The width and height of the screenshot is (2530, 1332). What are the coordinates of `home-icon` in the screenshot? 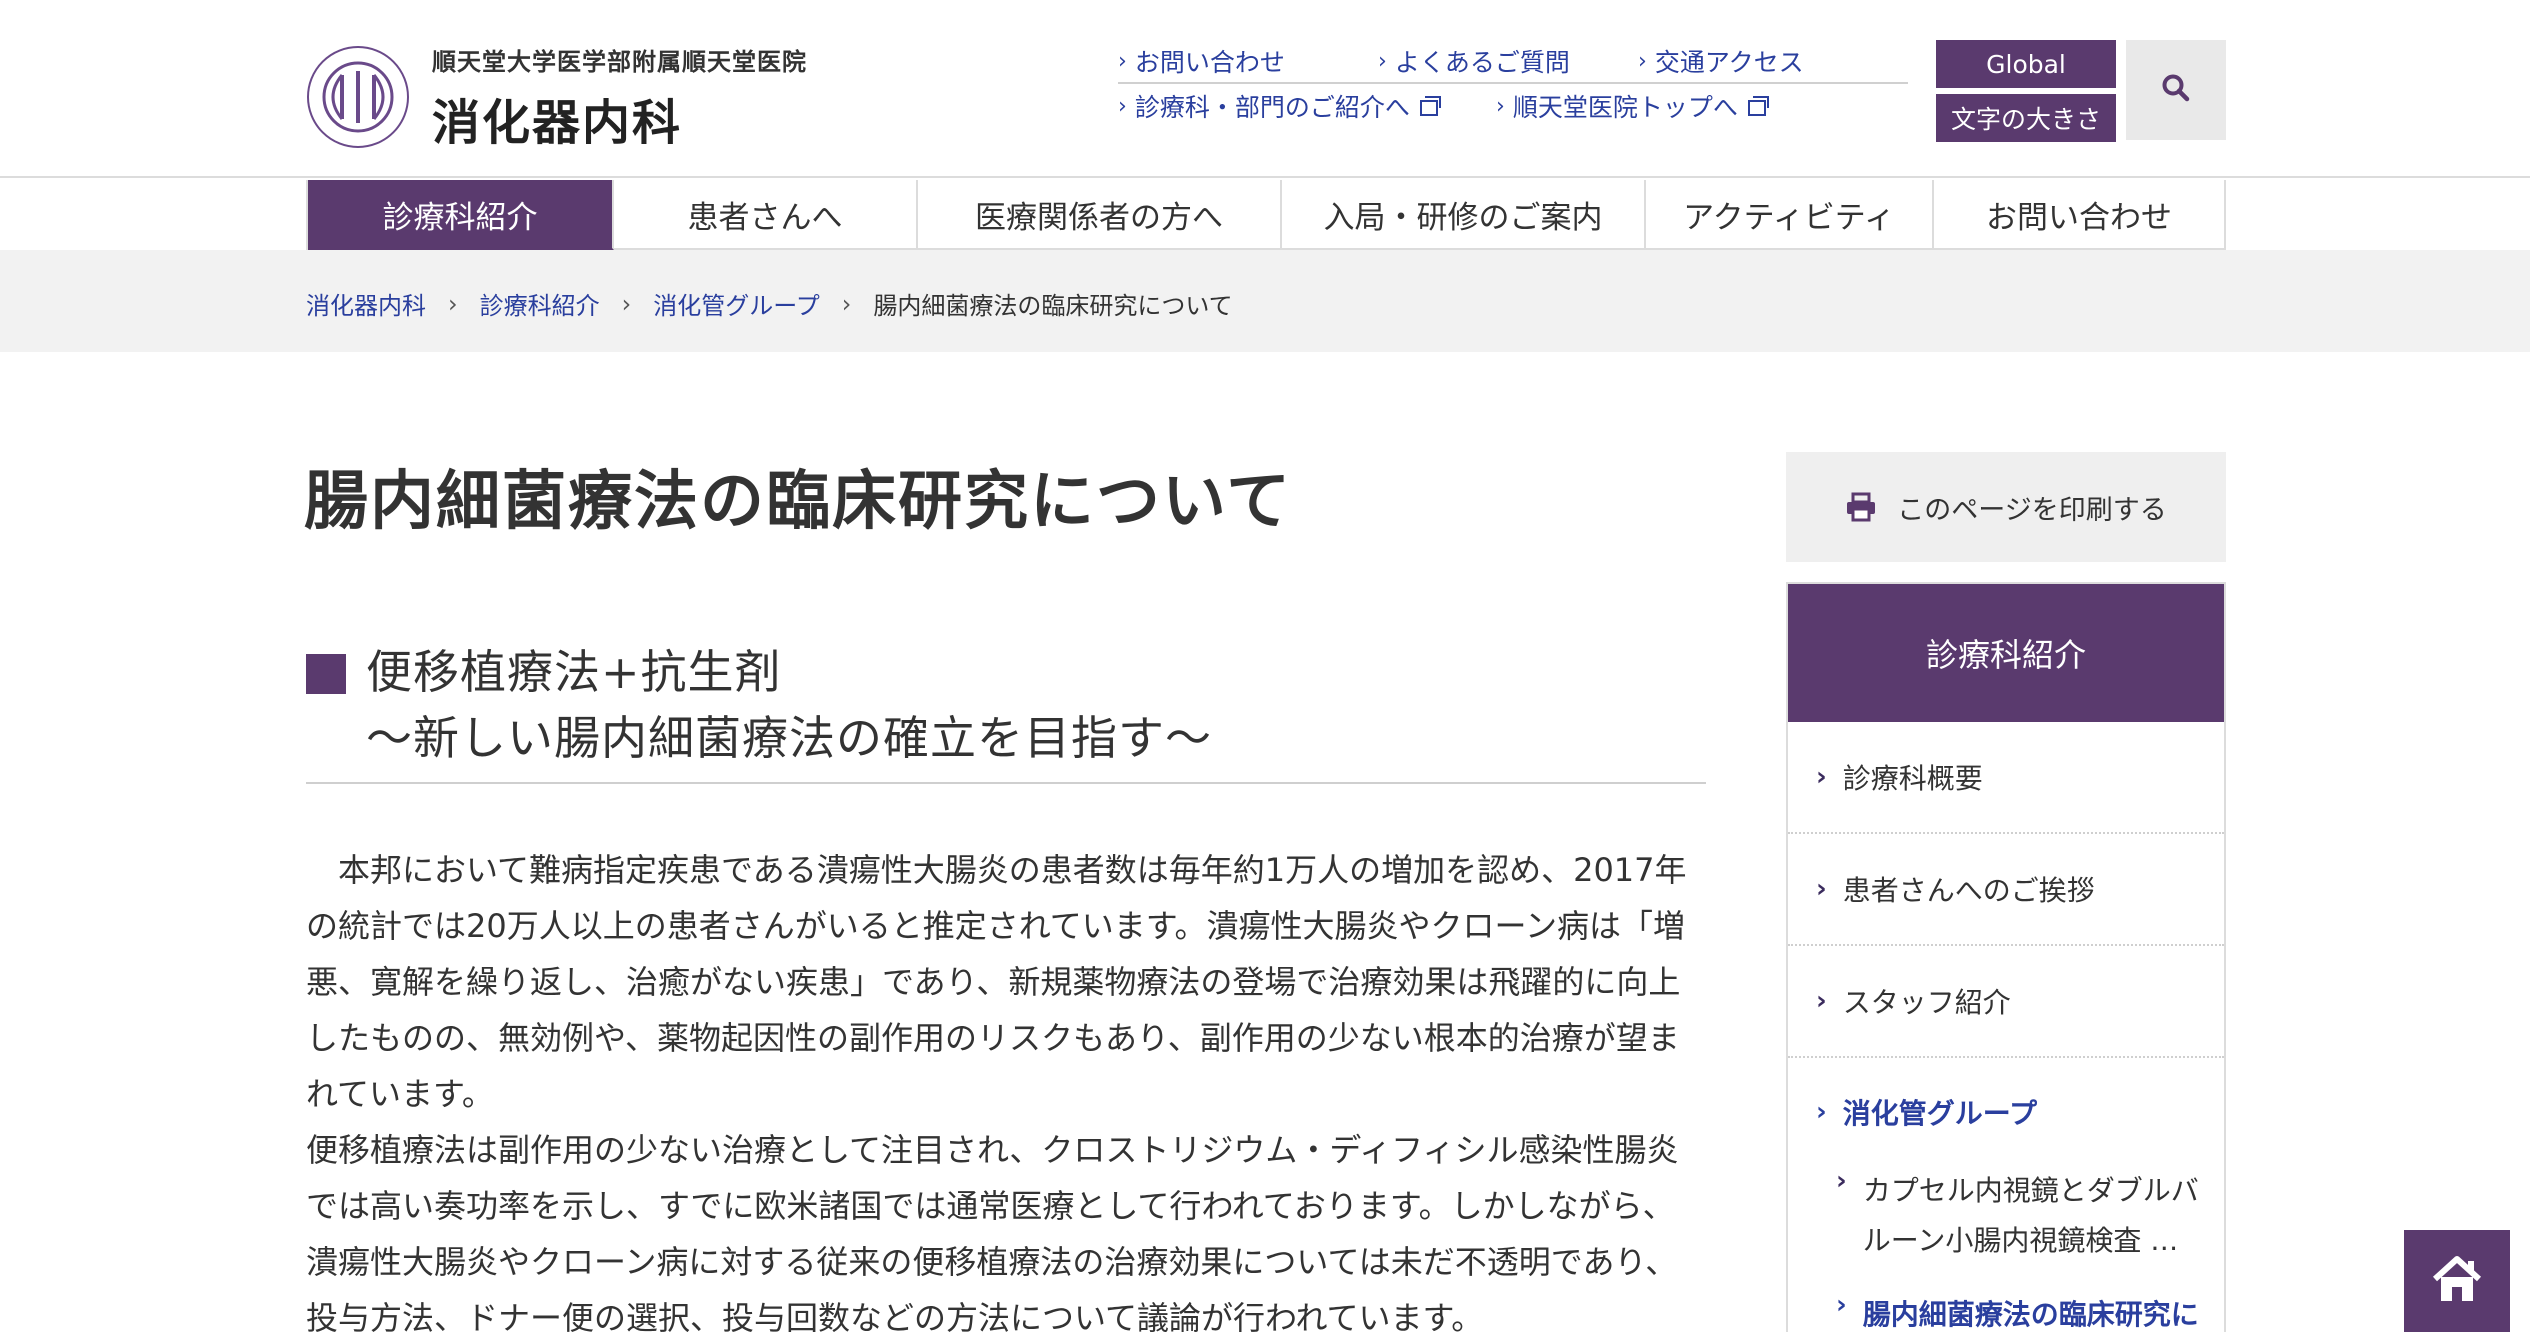 It's located at (2457, 1281).